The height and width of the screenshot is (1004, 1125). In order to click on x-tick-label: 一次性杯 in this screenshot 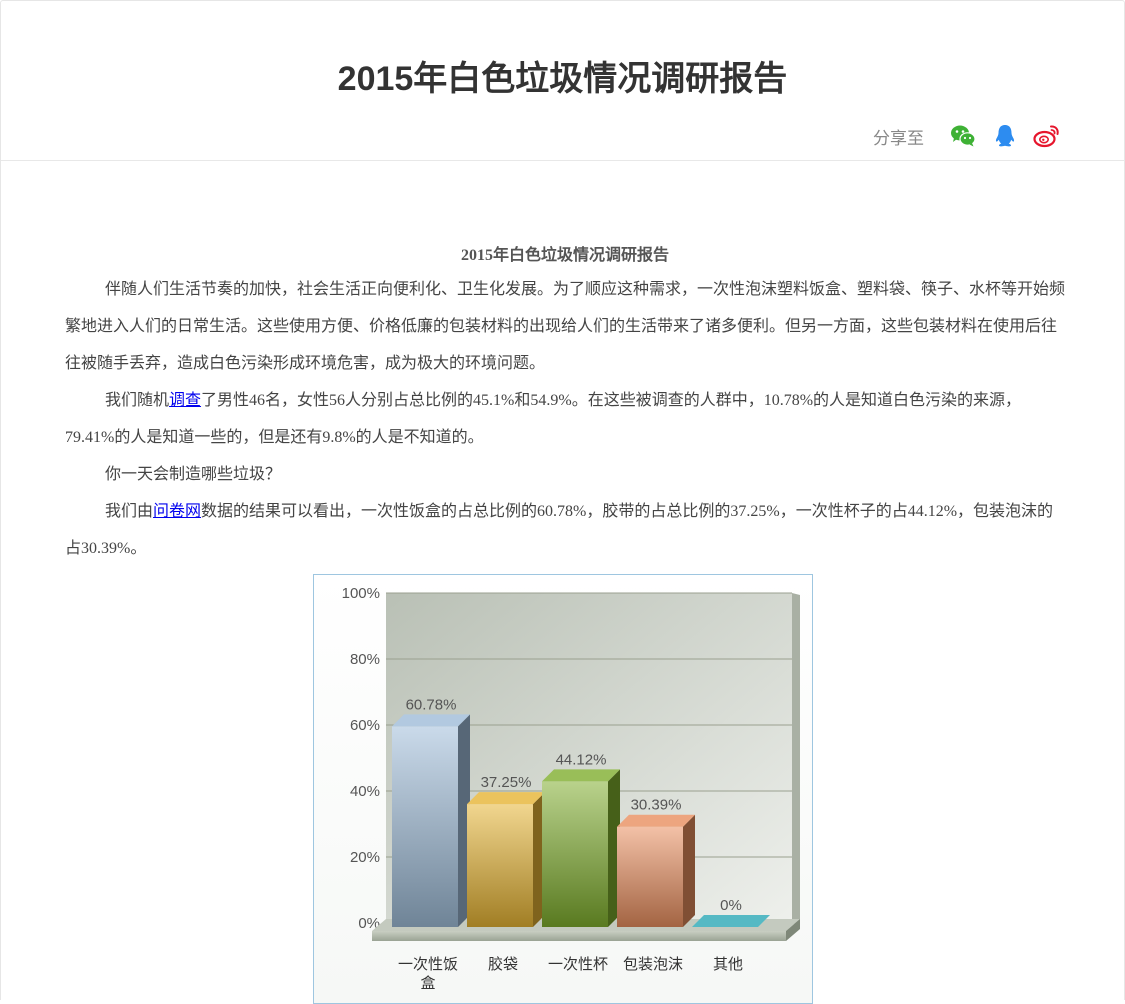, I will do `click(578, 964)`.